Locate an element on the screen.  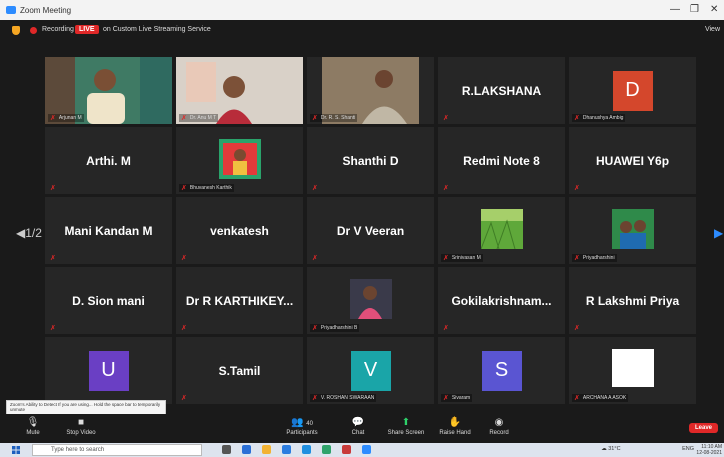
record-icon is located at coordinates (33, 30).